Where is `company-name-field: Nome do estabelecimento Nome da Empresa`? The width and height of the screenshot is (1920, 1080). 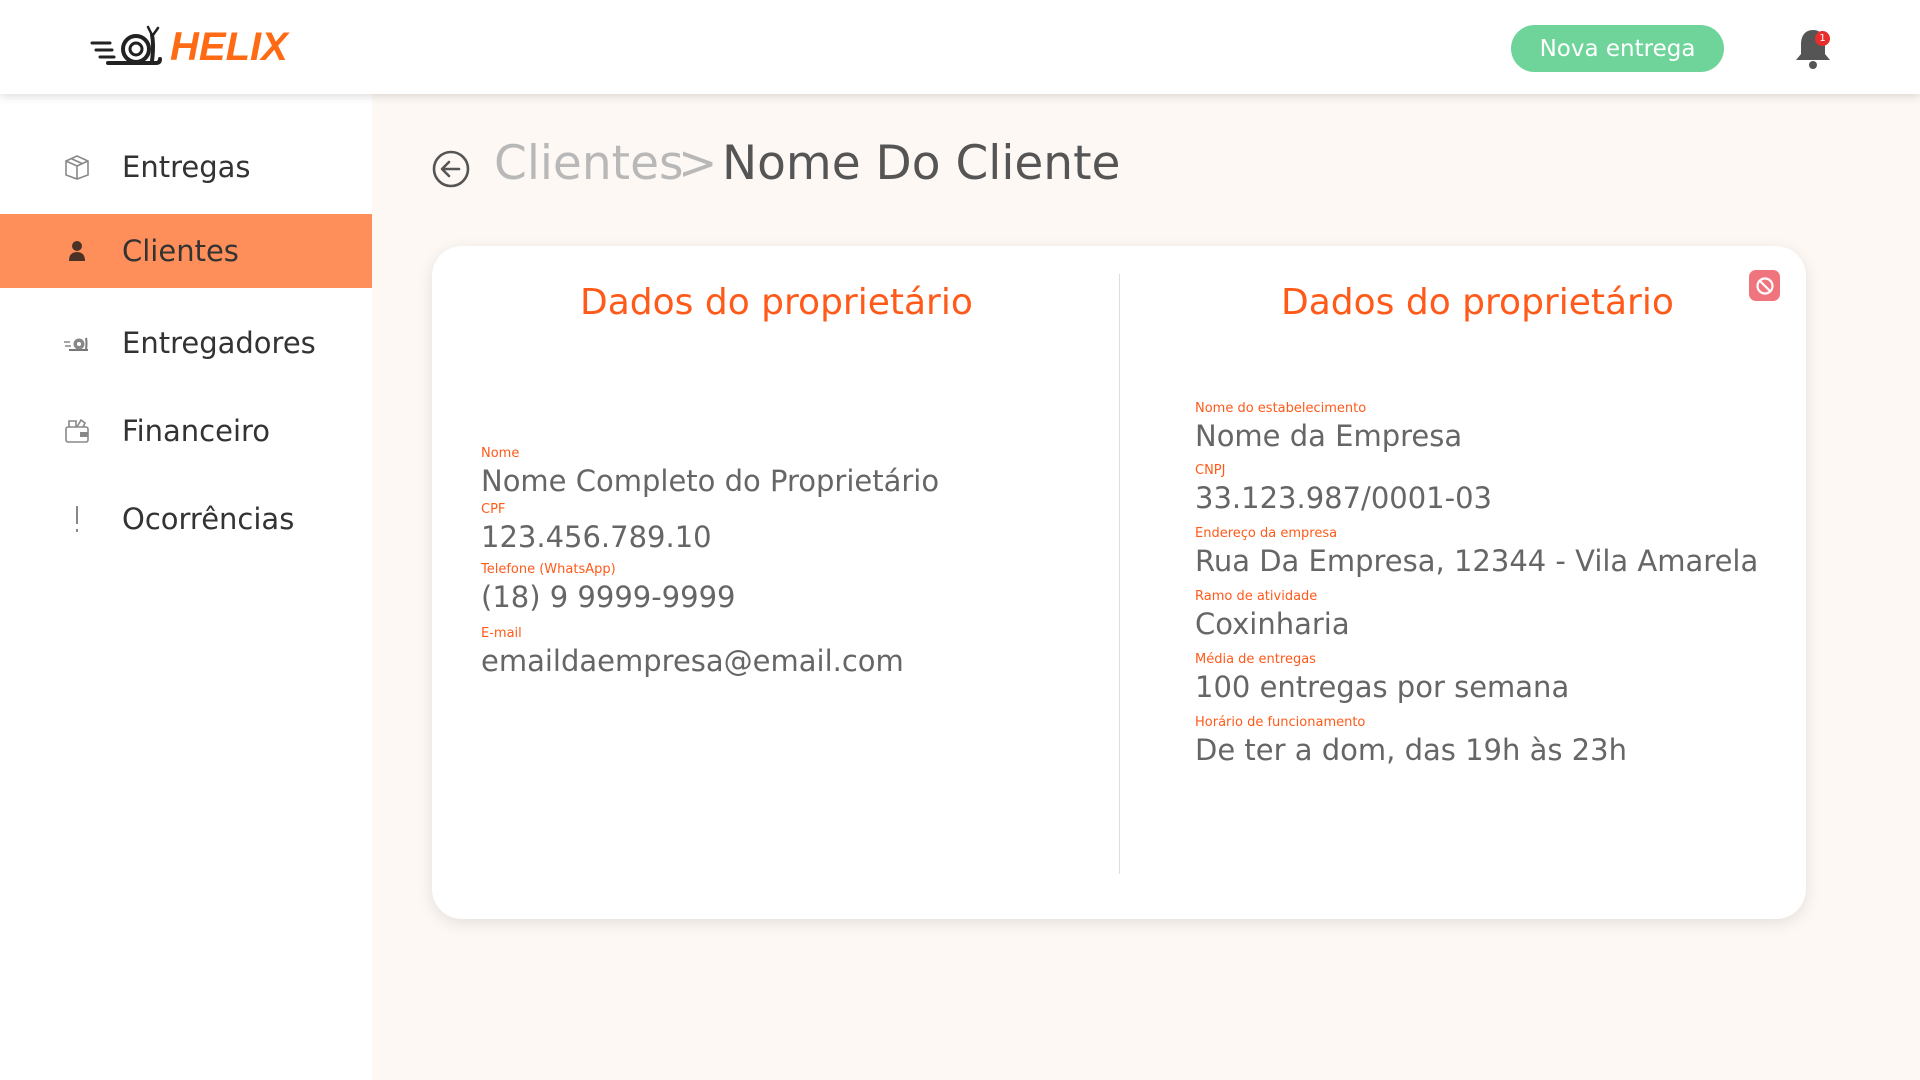
company-name-field: Nome do estabelecimento Nome da Empresa is located at coordinates (1328, 428).